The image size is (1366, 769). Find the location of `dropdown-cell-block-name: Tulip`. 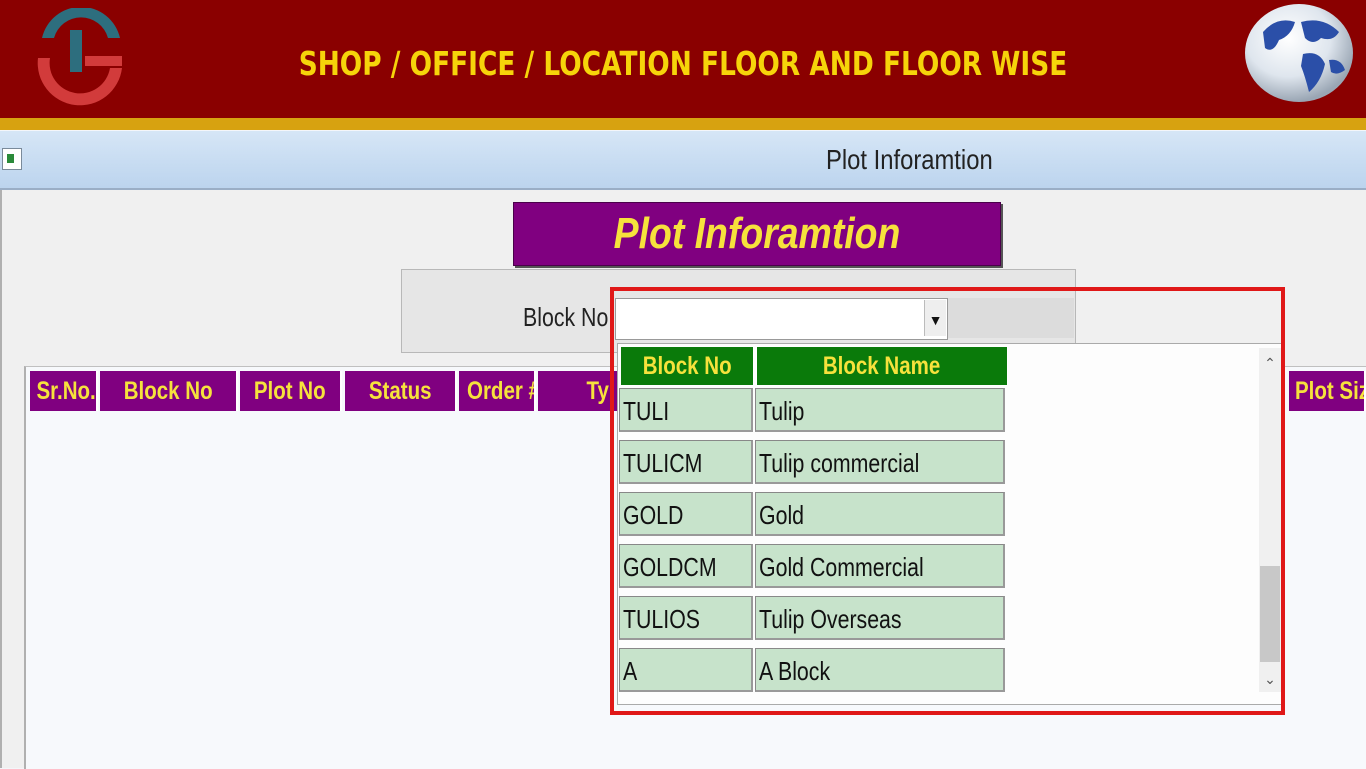

dropdown-cell-block-name: Tulip is located at coordinates (880, 410).